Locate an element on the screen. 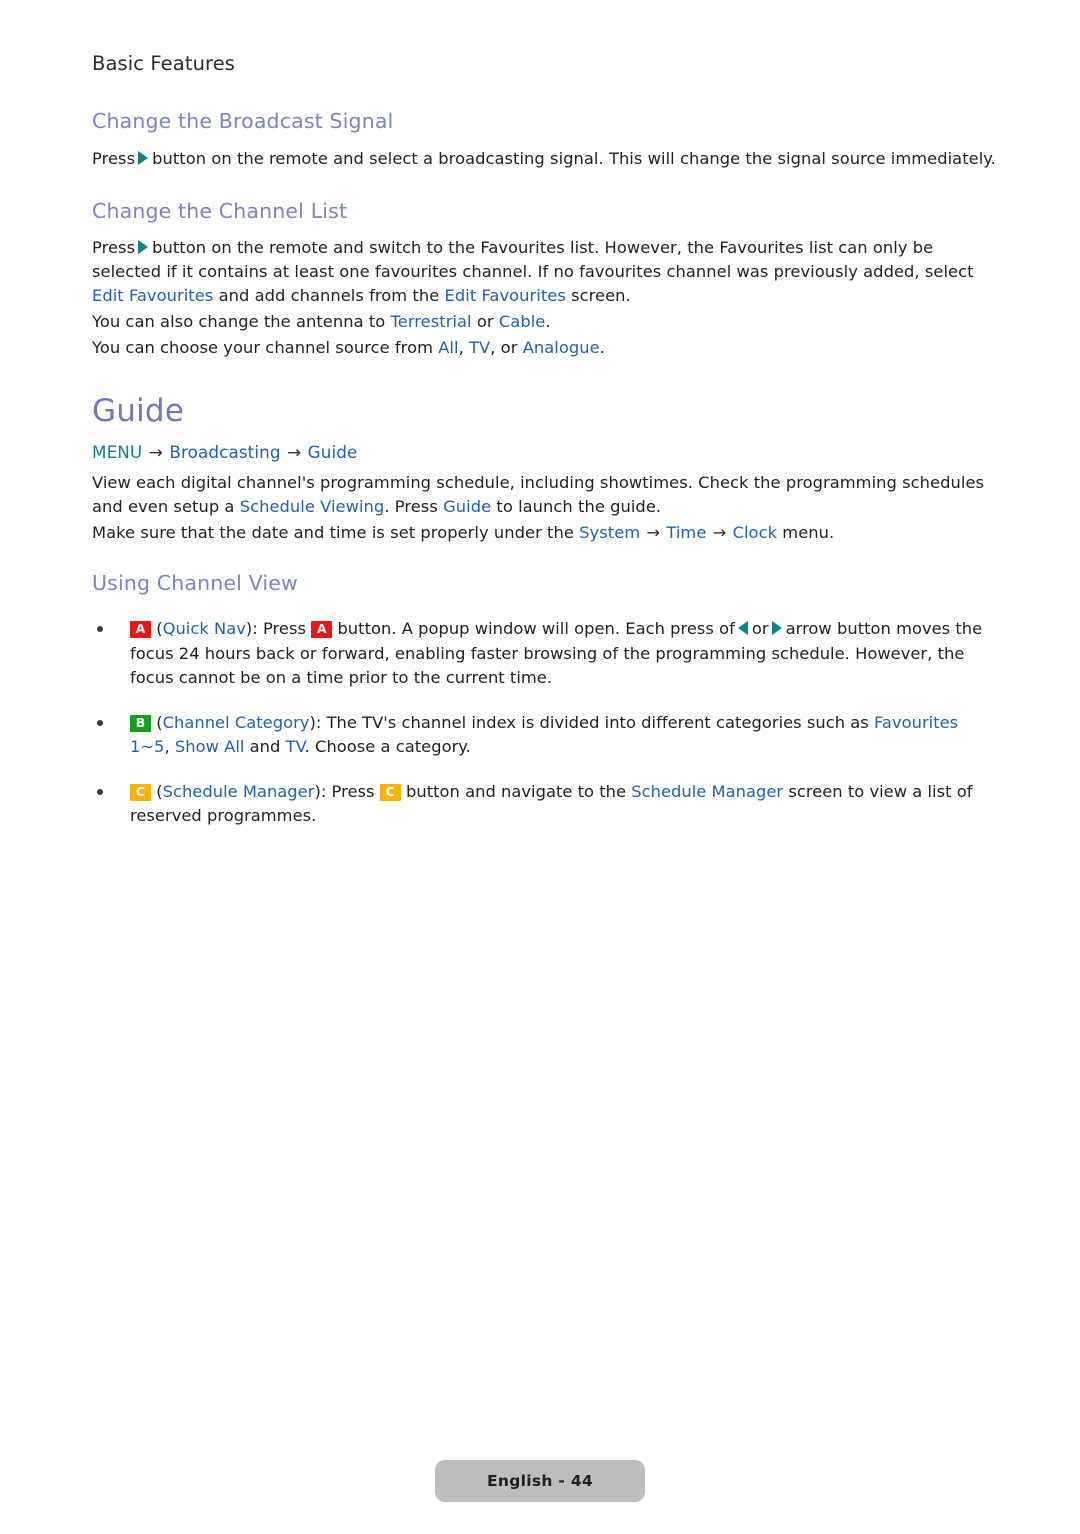 The height and width of the screenshot is (1534, 1080). page-footer: English - 44 is located at coordinates (540, 1481).